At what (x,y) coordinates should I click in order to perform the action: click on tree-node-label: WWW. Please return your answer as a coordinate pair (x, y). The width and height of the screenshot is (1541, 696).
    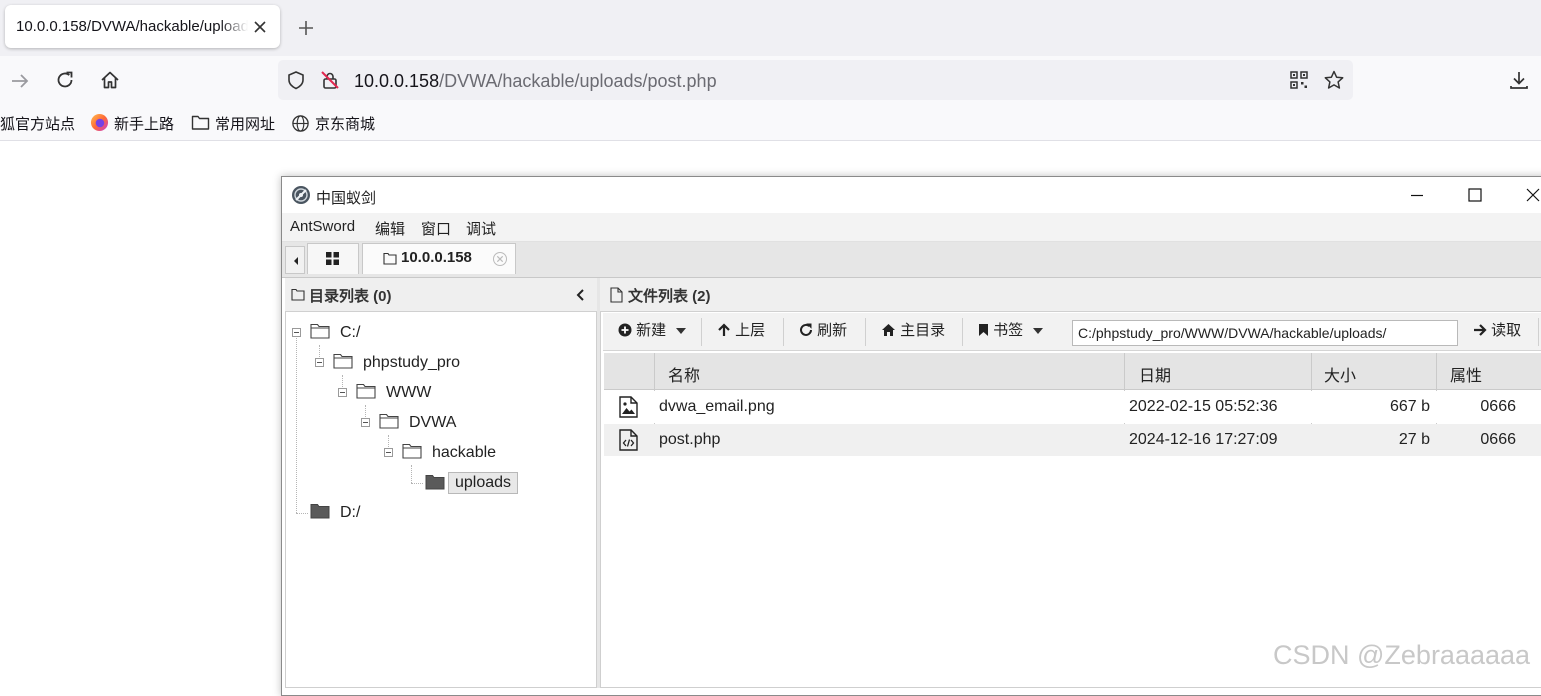
    Looking at the image, I should click on (409, 392).